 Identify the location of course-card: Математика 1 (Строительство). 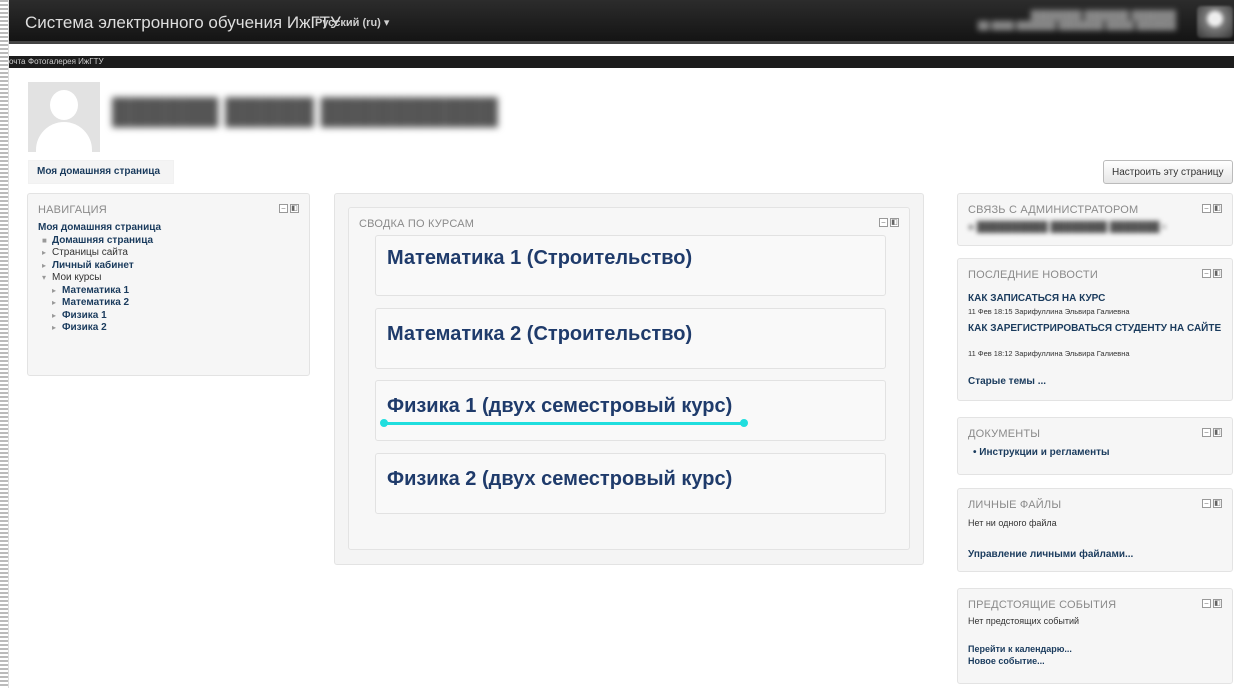
(630, 265).